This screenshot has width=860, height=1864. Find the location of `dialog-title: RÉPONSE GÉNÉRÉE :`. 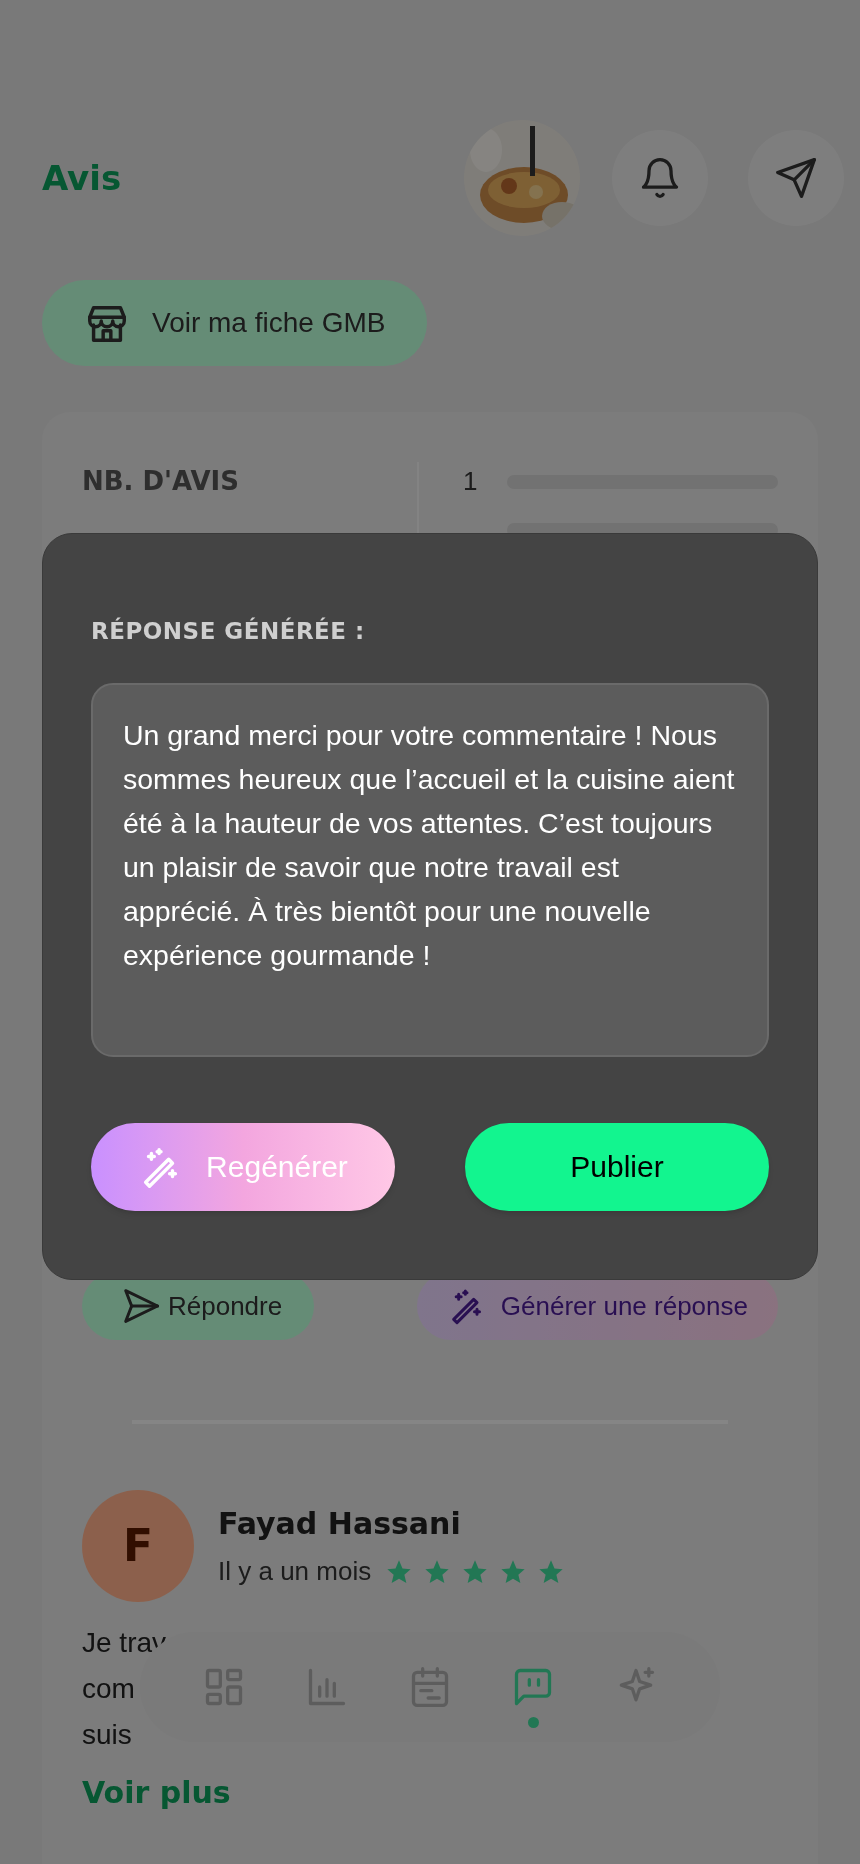

dialog-title: RÉPONSE GÉNÉRÉE : is located at coordinates (228, 631).